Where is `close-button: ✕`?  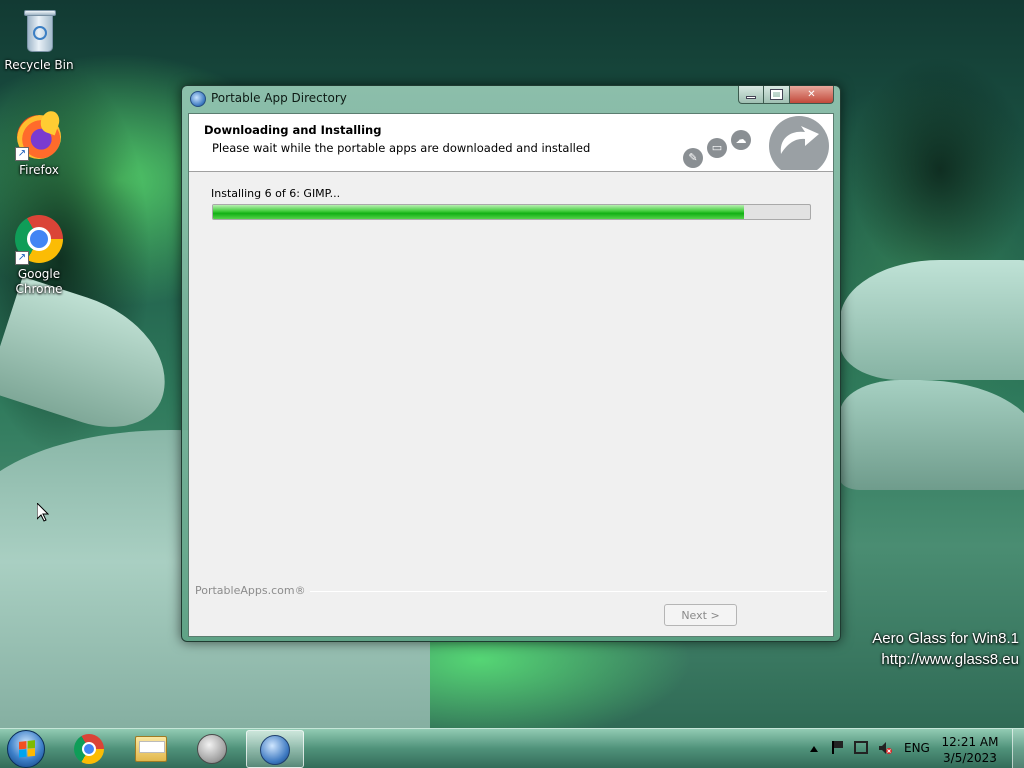 close-button: ✕ is located at coordinates (812, 95).